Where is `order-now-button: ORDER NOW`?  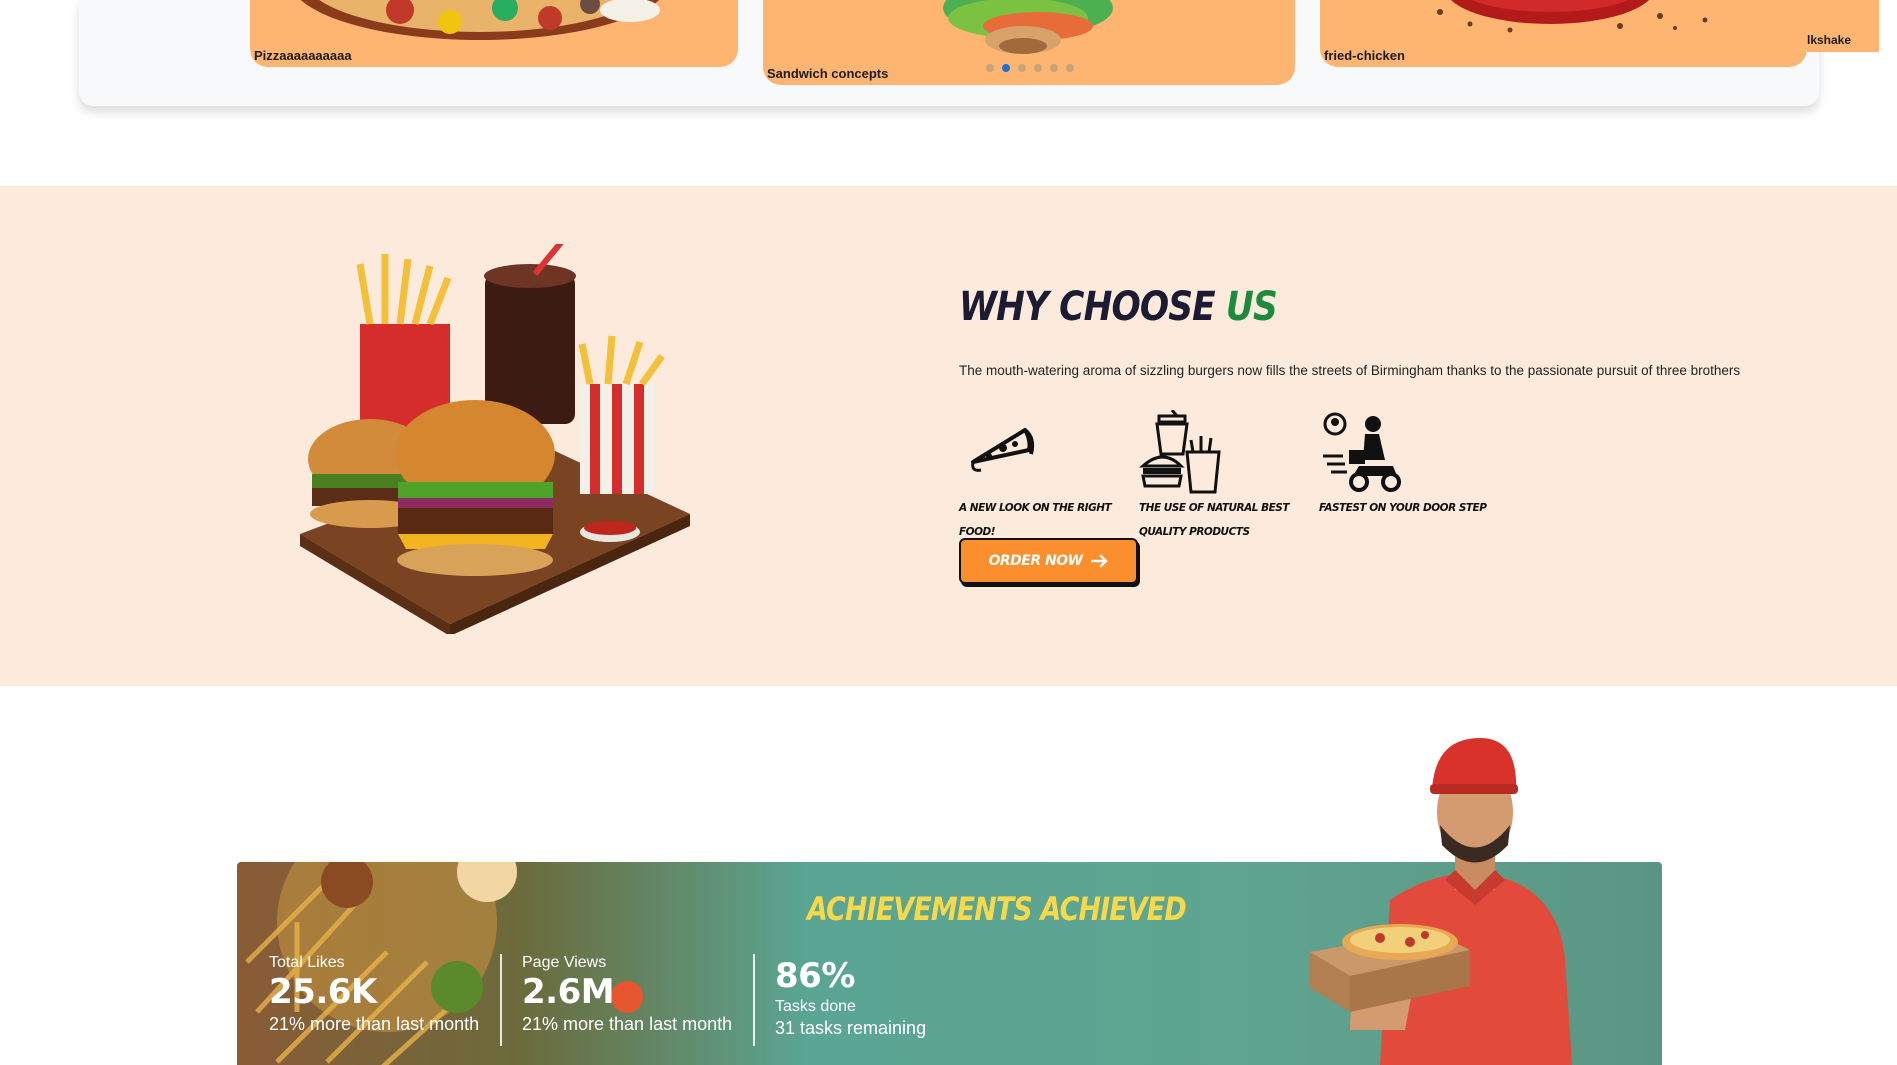 order-now-button: ORDER NOW is located at coordinates (1048, 561).